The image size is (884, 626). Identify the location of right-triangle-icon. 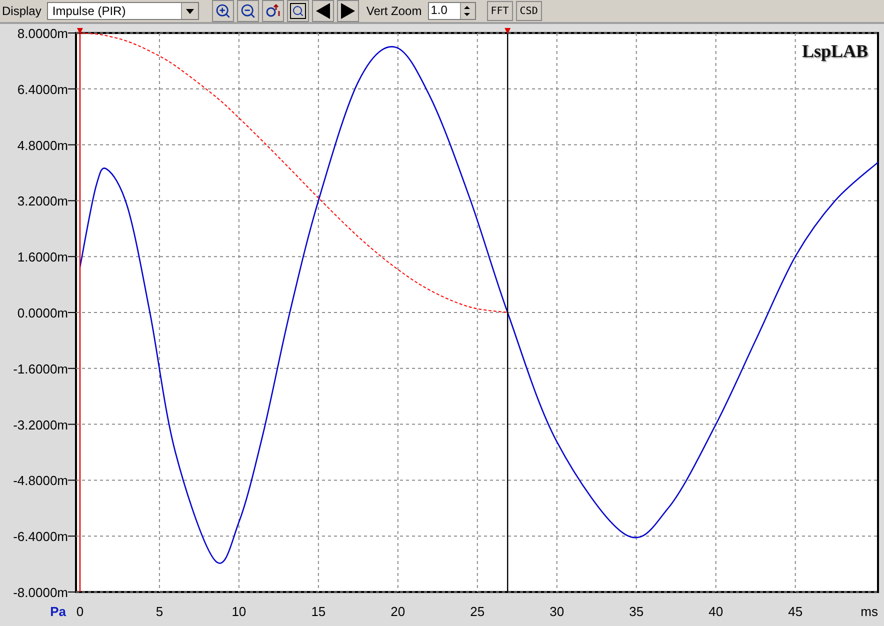
(348, 11).